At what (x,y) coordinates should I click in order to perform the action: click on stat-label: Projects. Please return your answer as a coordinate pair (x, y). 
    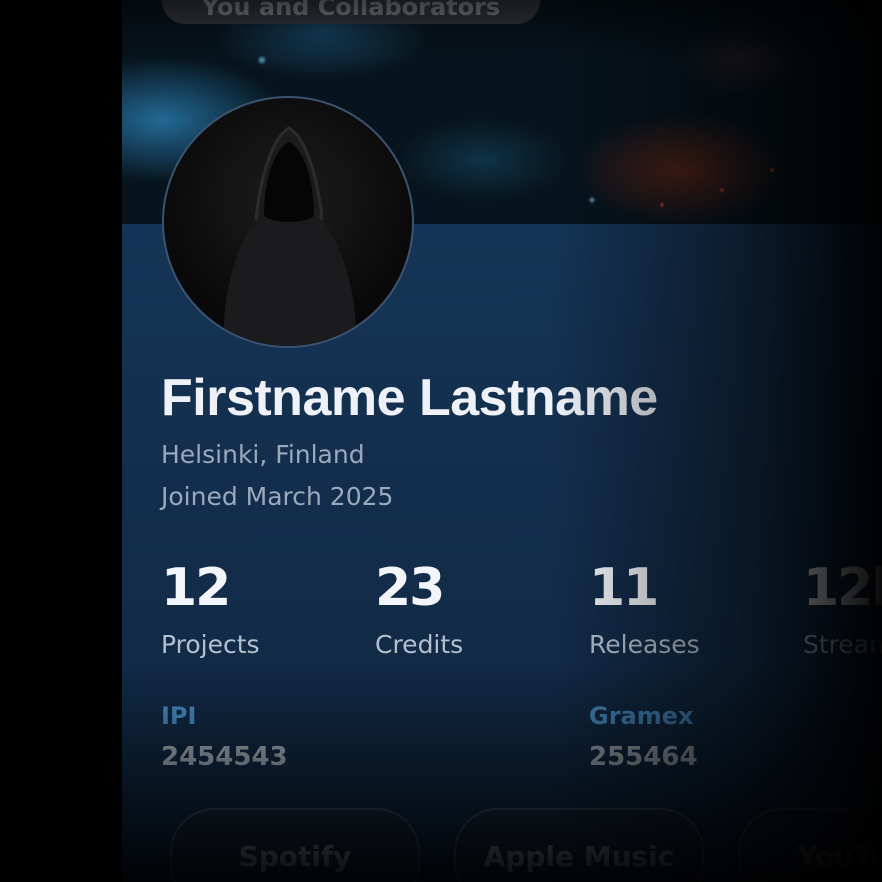
    Looking at the image, I should click on (210, 644).